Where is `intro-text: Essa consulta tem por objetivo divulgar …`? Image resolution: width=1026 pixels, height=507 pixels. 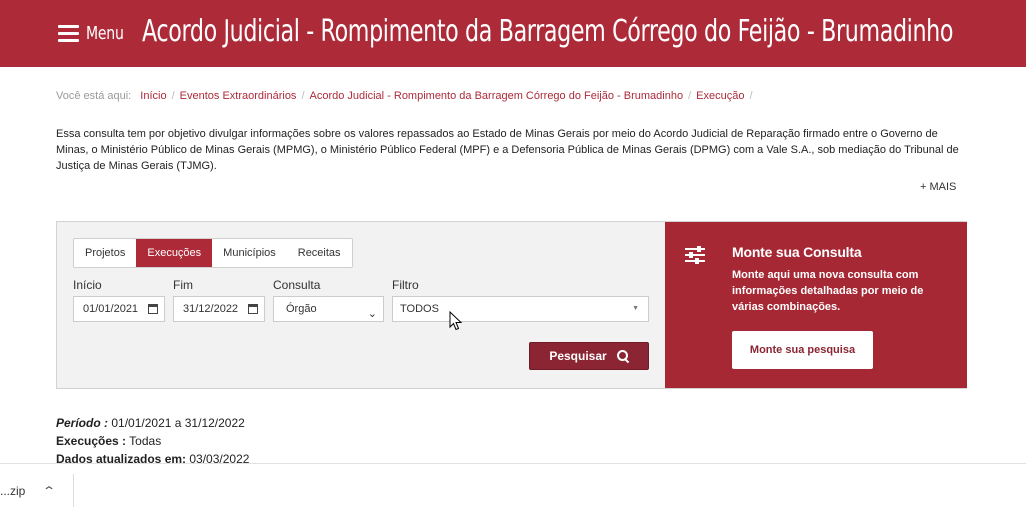 intro-text: Essa consulta tem por objetivo divulgar … is located at coordinates (507, 150).